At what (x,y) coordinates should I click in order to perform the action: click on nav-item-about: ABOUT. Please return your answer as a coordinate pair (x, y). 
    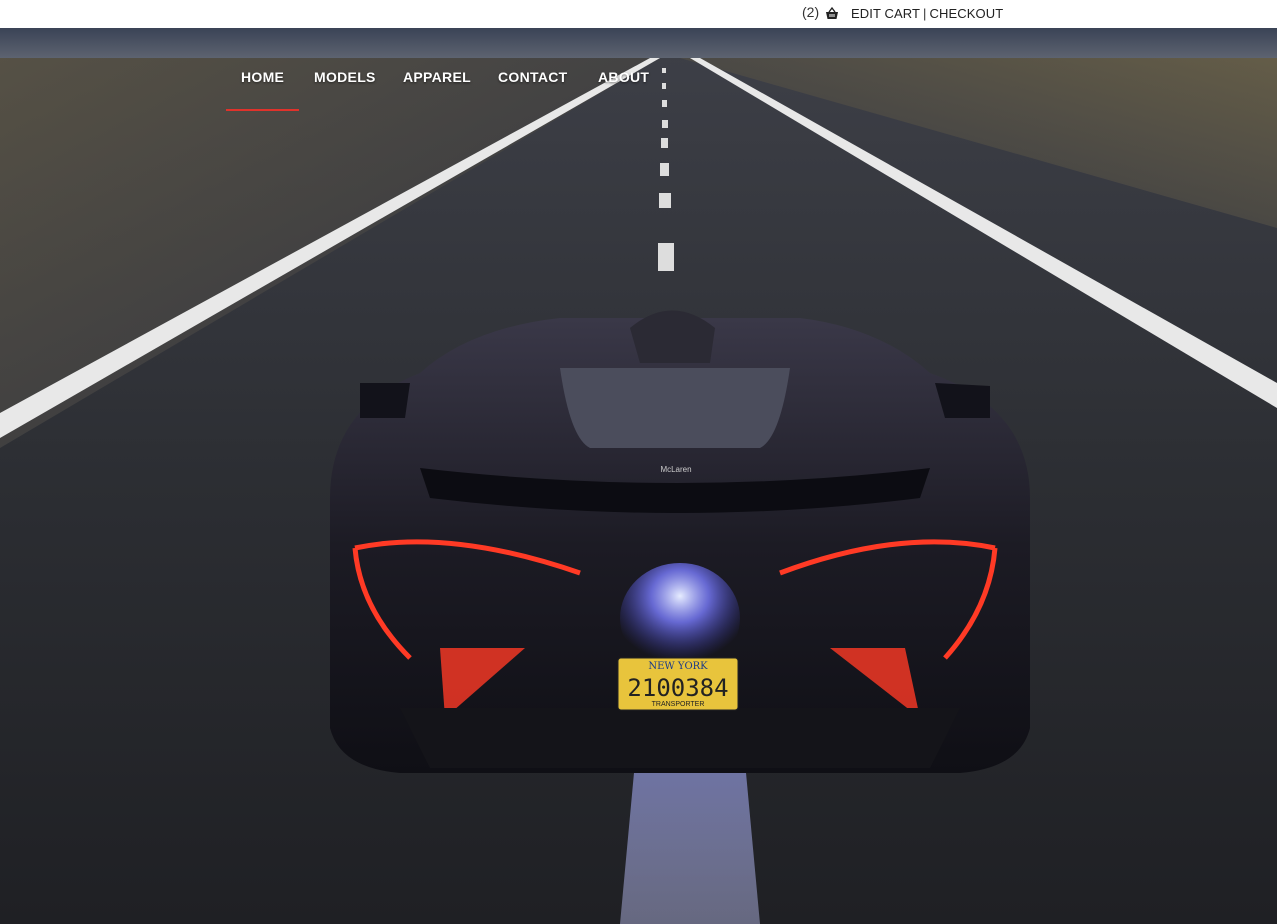
    Looking at the image, I should click on (623, 77).